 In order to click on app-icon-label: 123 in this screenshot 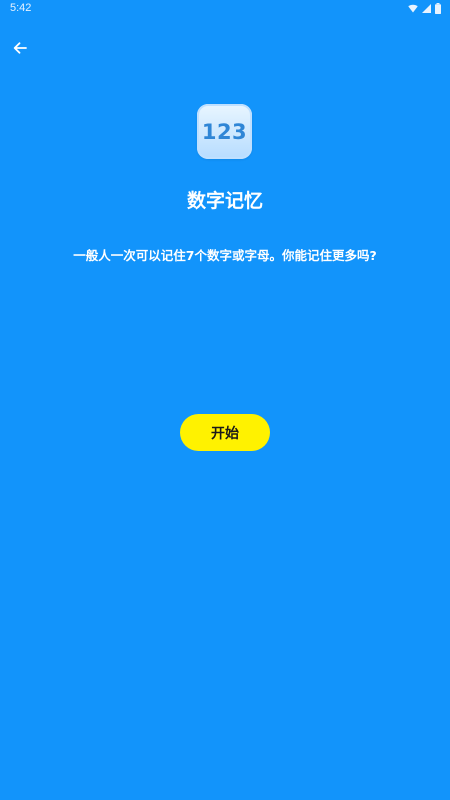, I will do `click(224, 131)`.